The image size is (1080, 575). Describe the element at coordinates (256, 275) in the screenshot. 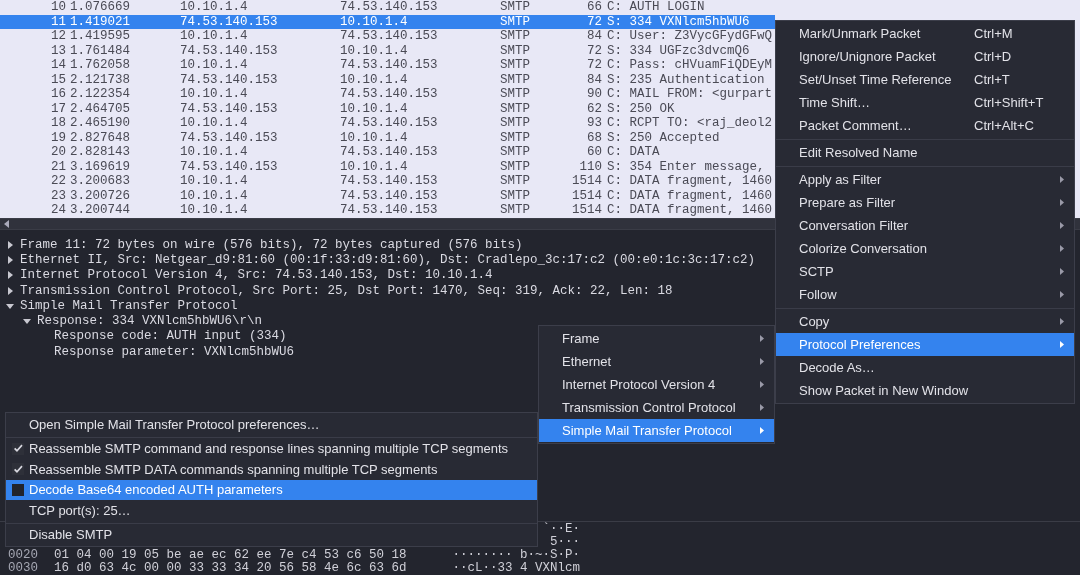

I see `tree-item: Internet Protocol Version 4, Src: 74.53.140.153, Dst: 10.10.1.4` at that location.